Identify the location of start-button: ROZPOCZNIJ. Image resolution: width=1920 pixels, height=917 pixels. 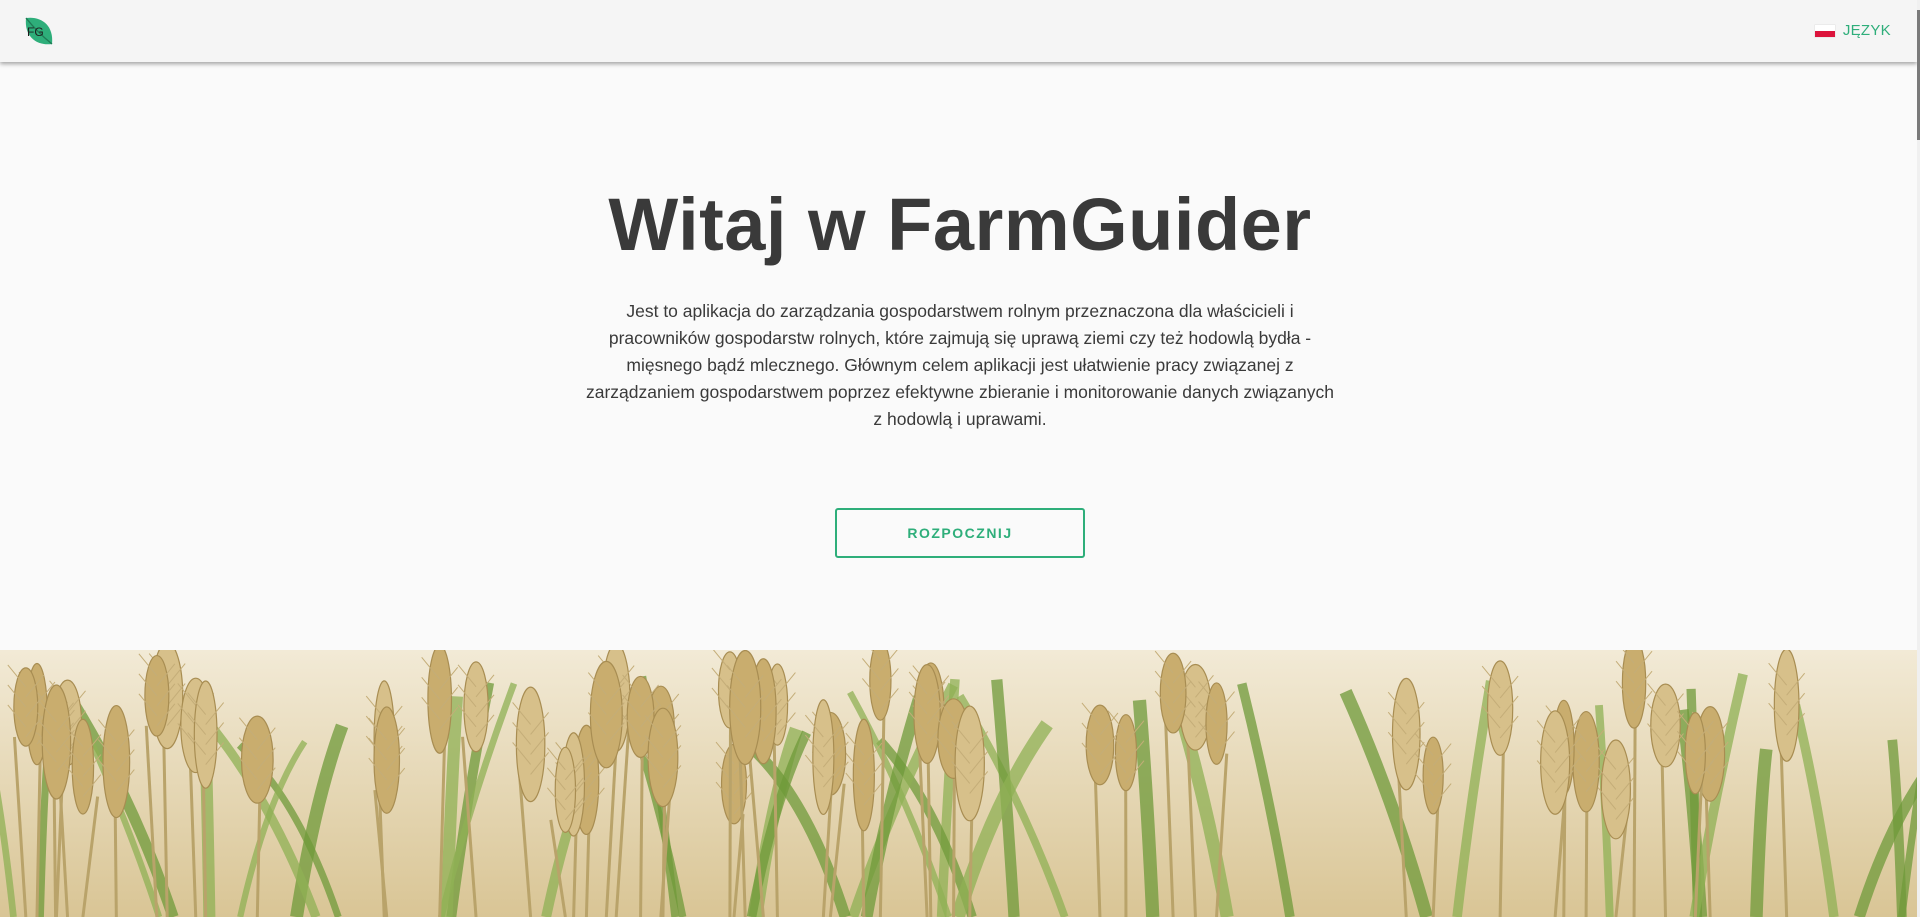
(960, 533).